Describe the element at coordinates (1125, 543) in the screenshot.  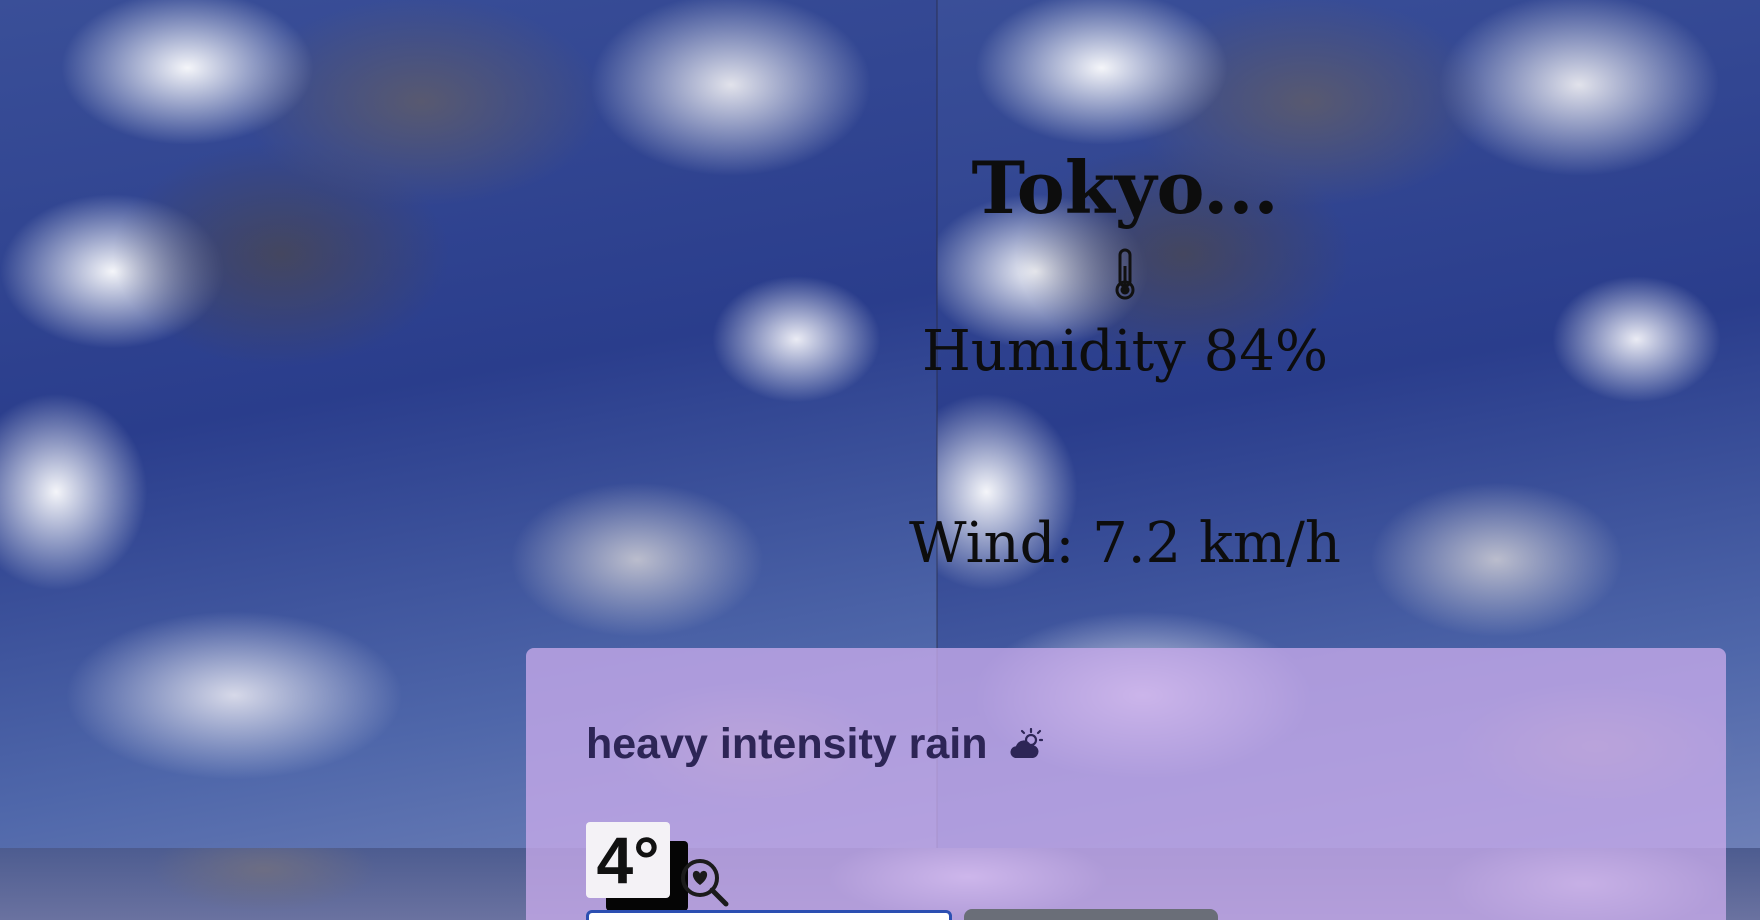
I see `wind-readout: Wind: 7.2 km/h` at that location.